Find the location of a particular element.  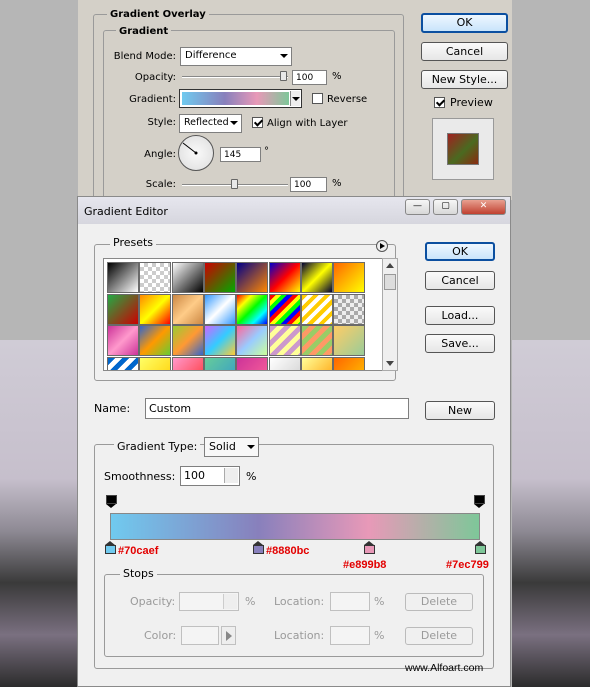

minimize-button: — is located at coordinates (417, 207).